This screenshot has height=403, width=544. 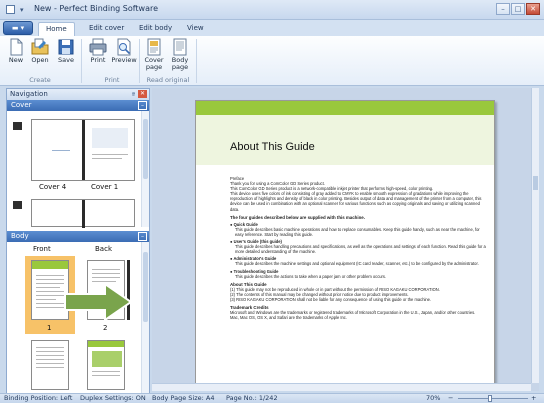 I want to click on group-label-print: Print, so click(x=112, y=80).